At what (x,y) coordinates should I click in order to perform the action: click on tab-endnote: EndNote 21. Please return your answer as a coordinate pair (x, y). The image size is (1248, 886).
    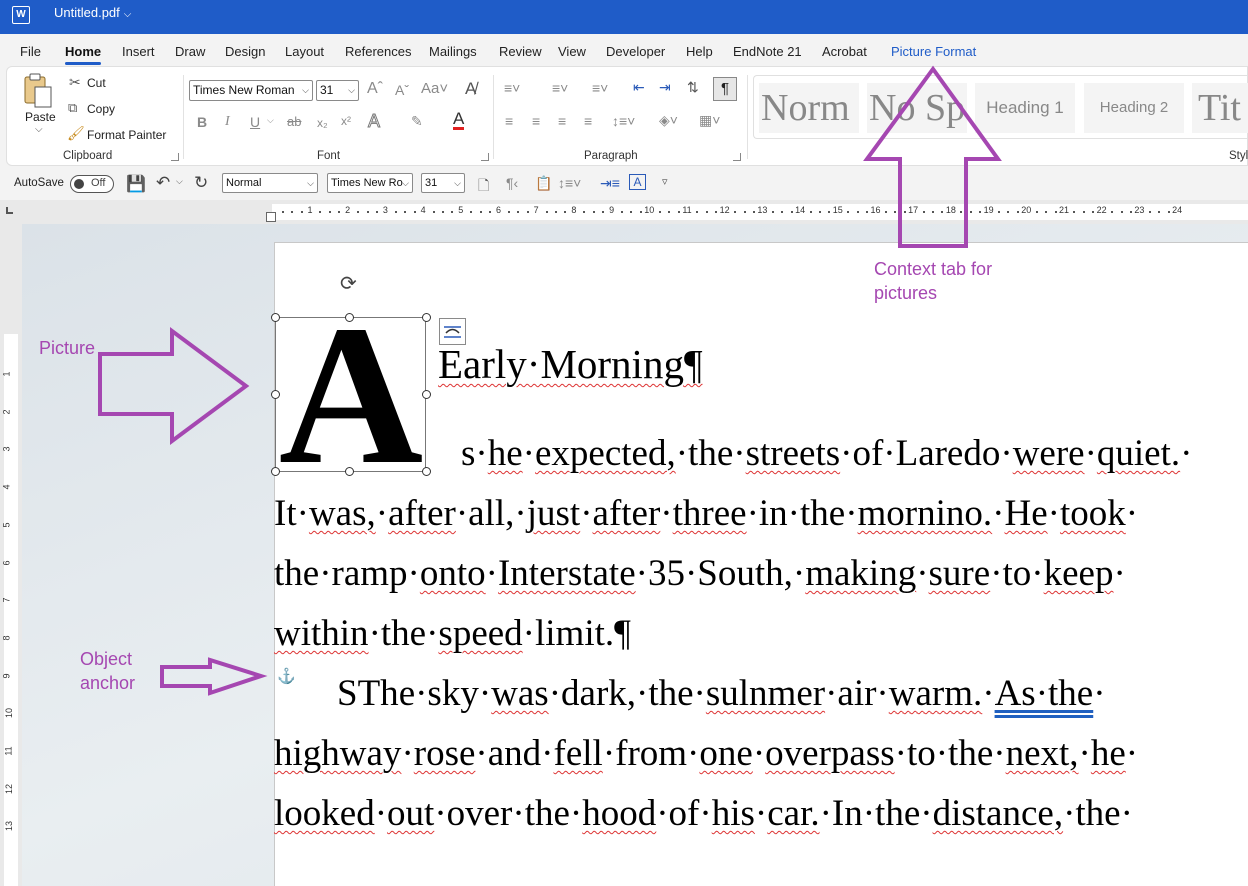
    Looking at the image, I should click on (767, 51).